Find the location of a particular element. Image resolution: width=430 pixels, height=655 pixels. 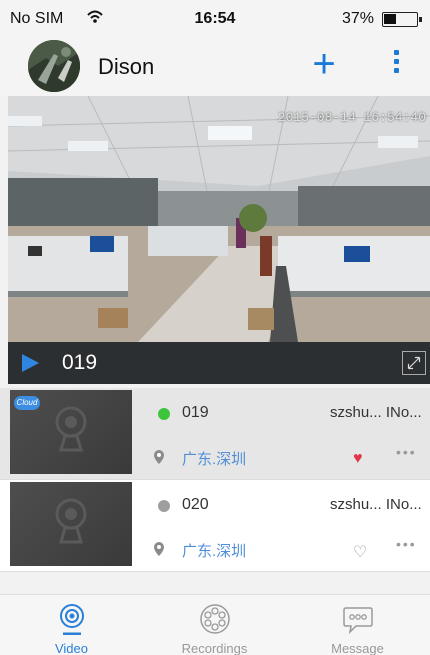

chat-bubble-icon is located at coordinates (358, 621).